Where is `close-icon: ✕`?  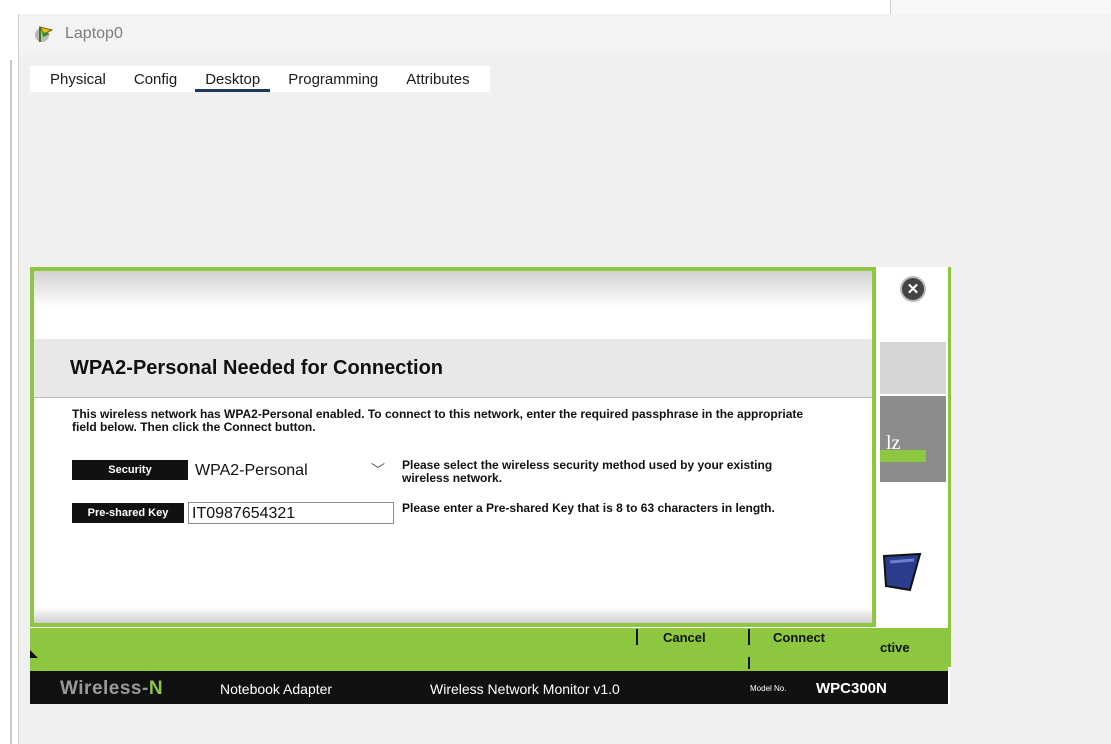 close-icon: ✕ is located at coordinates (913, 289).